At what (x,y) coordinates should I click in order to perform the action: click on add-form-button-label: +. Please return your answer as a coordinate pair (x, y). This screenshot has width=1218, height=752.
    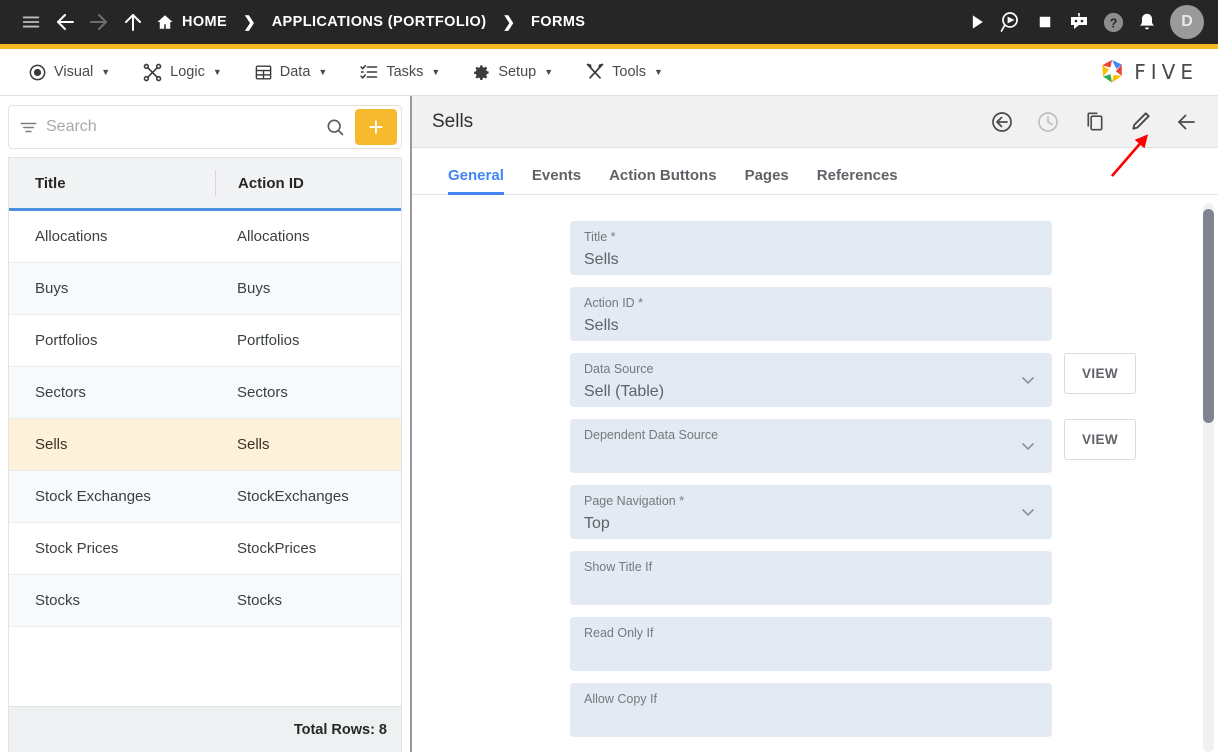
    Looking at the image, I should click on (376, 127).